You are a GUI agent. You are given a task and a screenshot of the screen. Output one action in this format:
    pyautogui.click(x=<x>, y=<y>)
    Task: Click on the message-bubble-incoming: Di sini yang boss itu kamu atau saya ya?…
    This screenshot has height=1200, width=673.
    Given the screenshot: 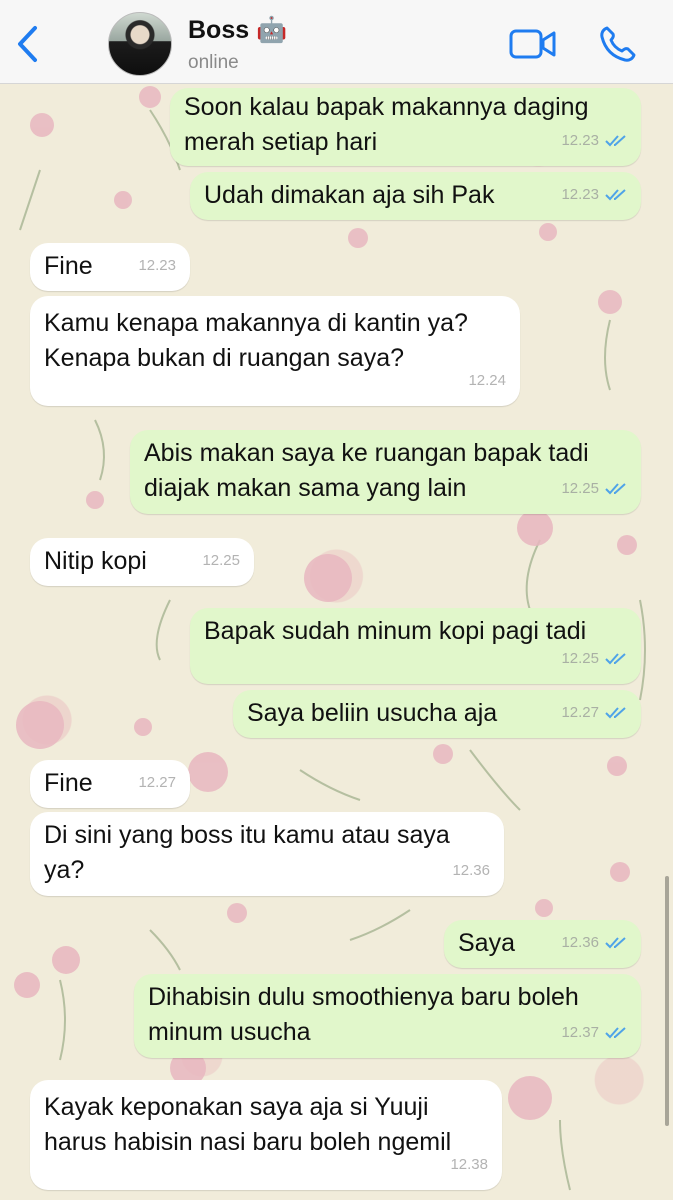 What is the action you would take?
    pyautogui.click(x=267, y=854)
    